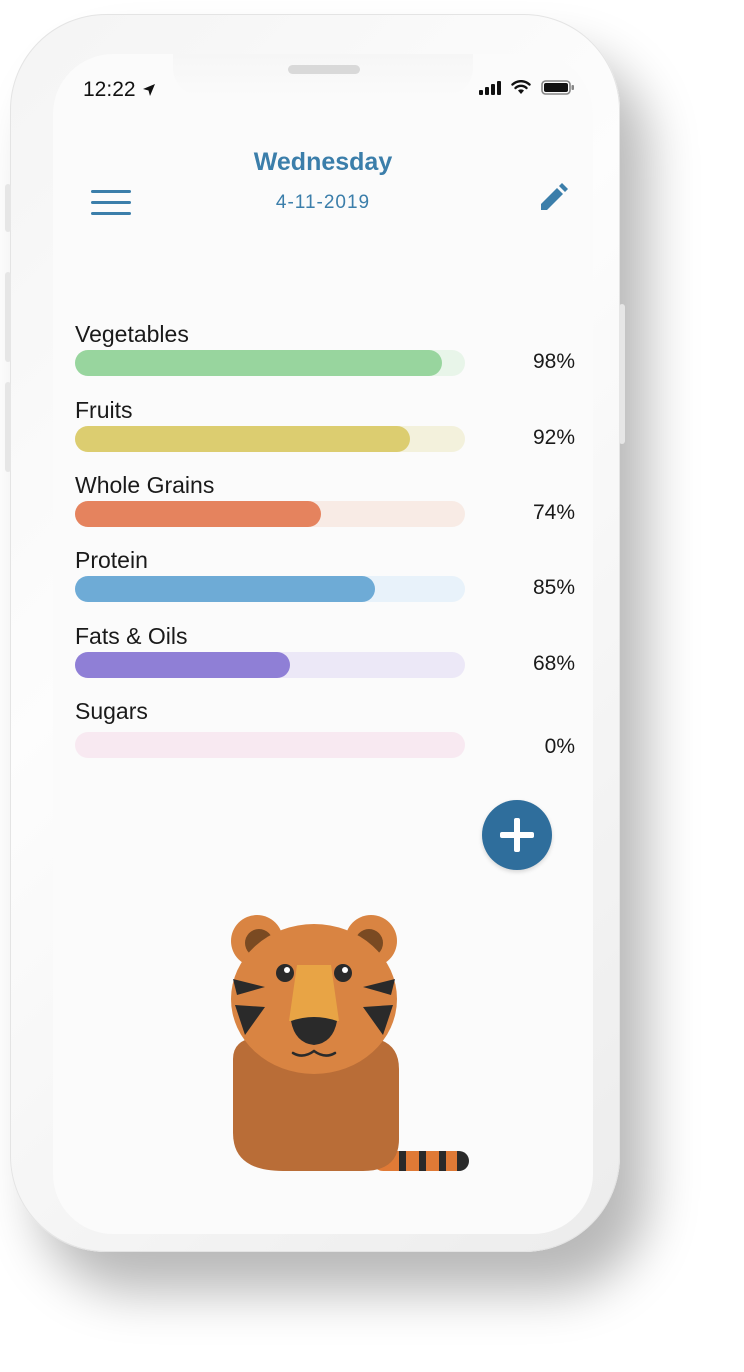 The width and height of the screenshot is (744, 1372). I want to click on menu-button, so click(111, 205).